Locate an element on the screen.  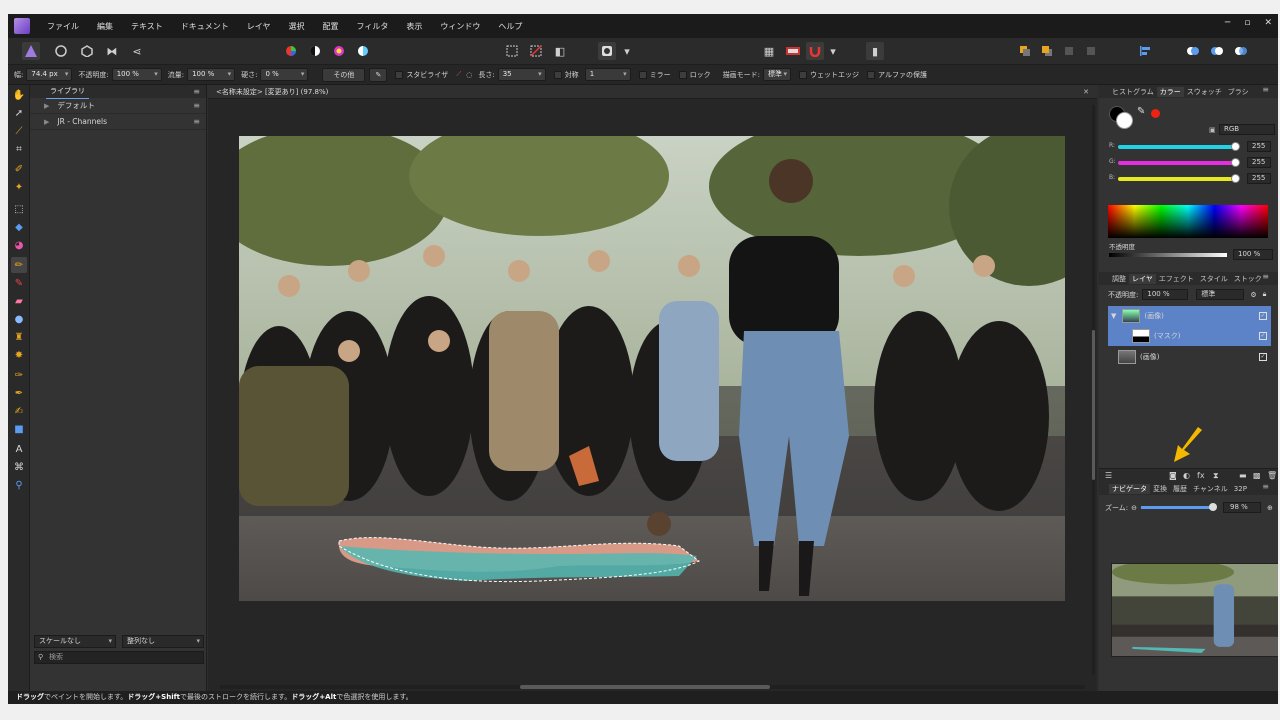
arrange-disabled-2-icon is located at coordinates (1091, 51).